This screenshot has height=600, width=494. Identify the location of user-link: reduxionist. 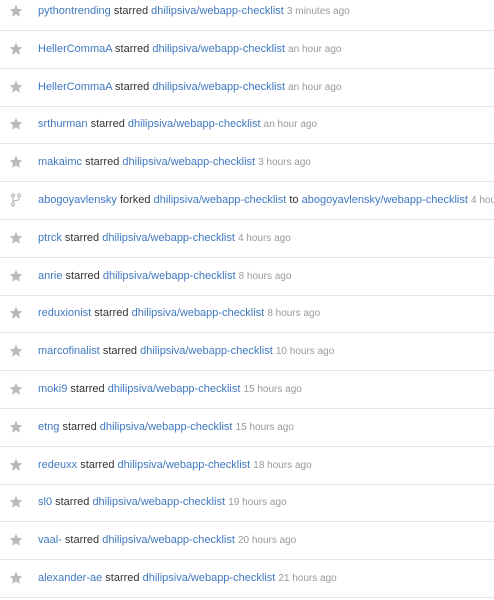
(64, 313).